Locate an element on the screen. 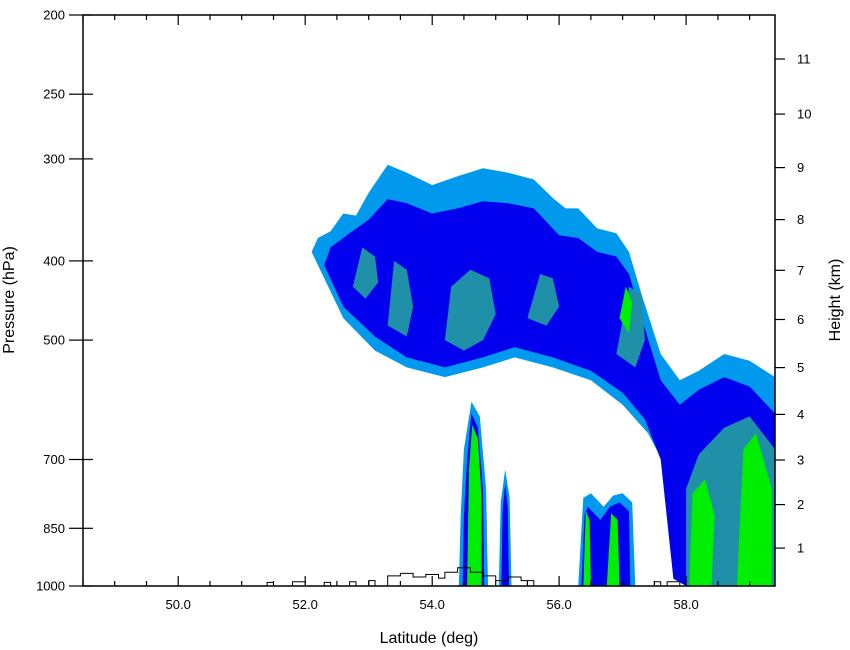  pressure-tick-label: 250 is located at coordinates (54, 94).